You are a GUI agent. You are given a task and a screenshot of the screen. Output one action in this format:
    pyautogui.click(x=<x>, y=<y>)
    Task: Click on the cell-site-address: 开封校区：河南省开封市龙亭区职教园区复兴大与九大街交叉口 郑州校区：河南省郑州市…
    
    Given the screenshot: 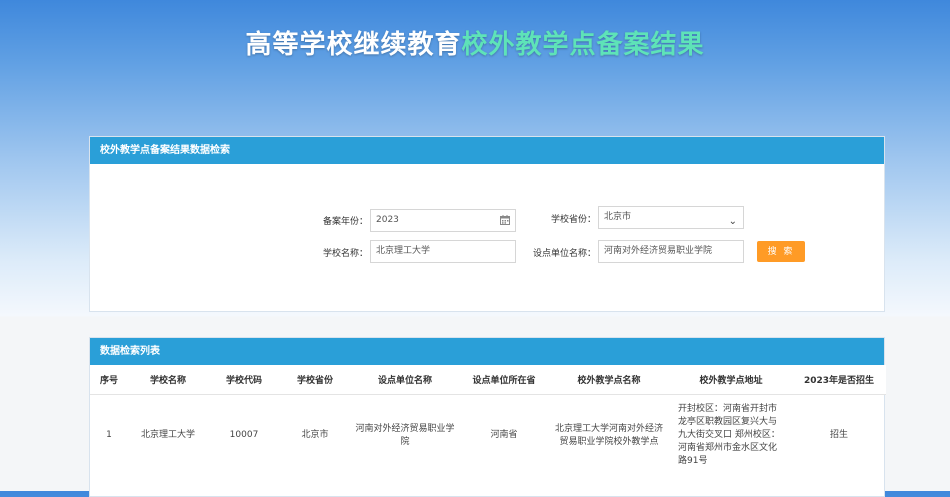 What is the action you would take?
    pyautogui.click(x=729, y=435)
    